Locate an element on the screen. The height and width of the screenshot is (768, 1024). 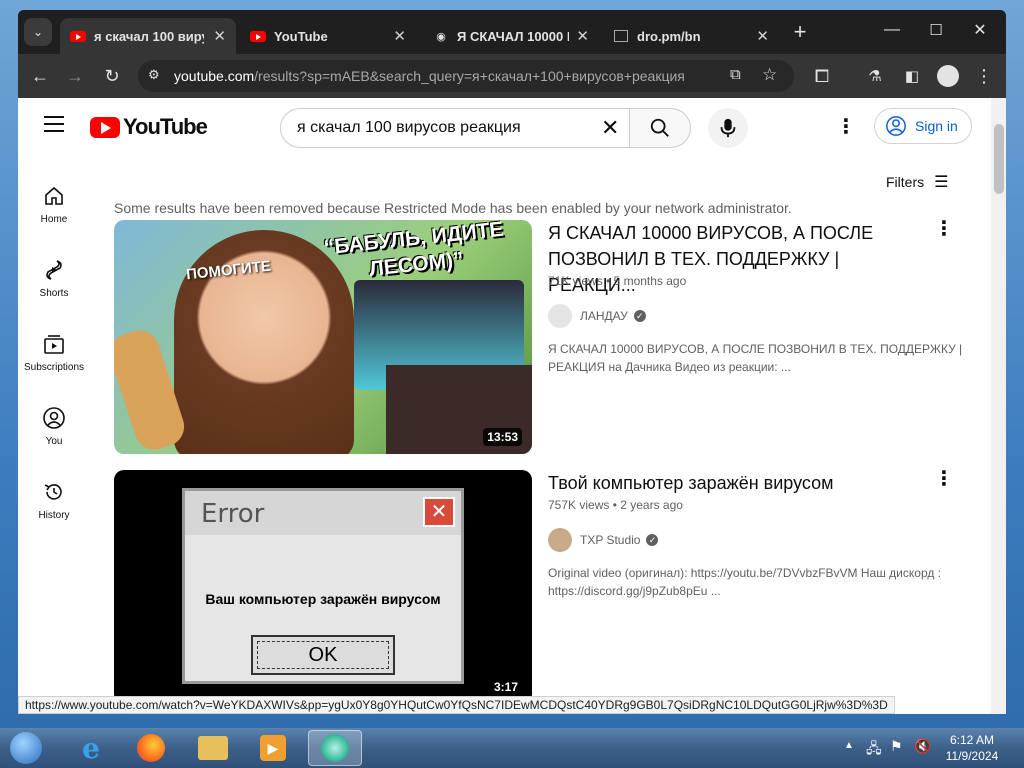
chrome-menu-icon: ⋮ is located at coordinates (984, 76).